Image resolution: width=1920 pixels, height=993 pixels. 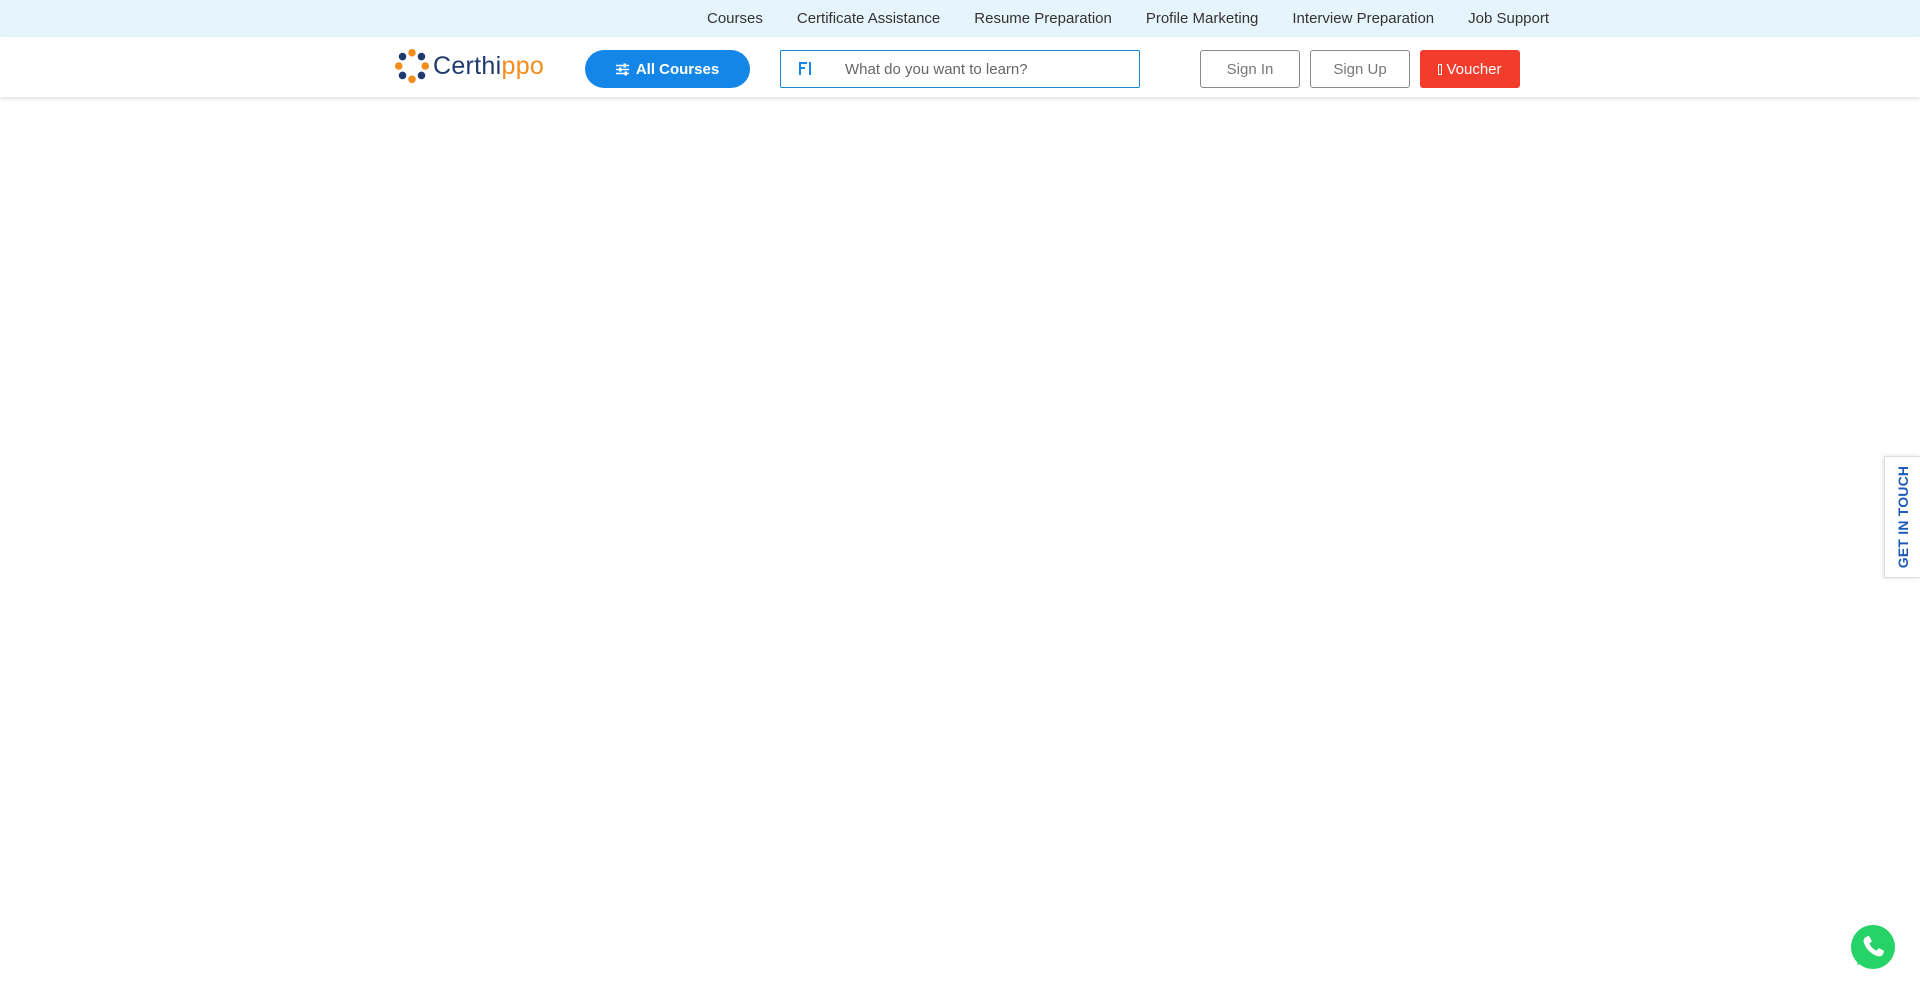 What do you see at coordinates (868, 18) in the screenshot?
I see `nav-link-certificate-assistance: Certificate Assistance` at bounding box center [868, 18].